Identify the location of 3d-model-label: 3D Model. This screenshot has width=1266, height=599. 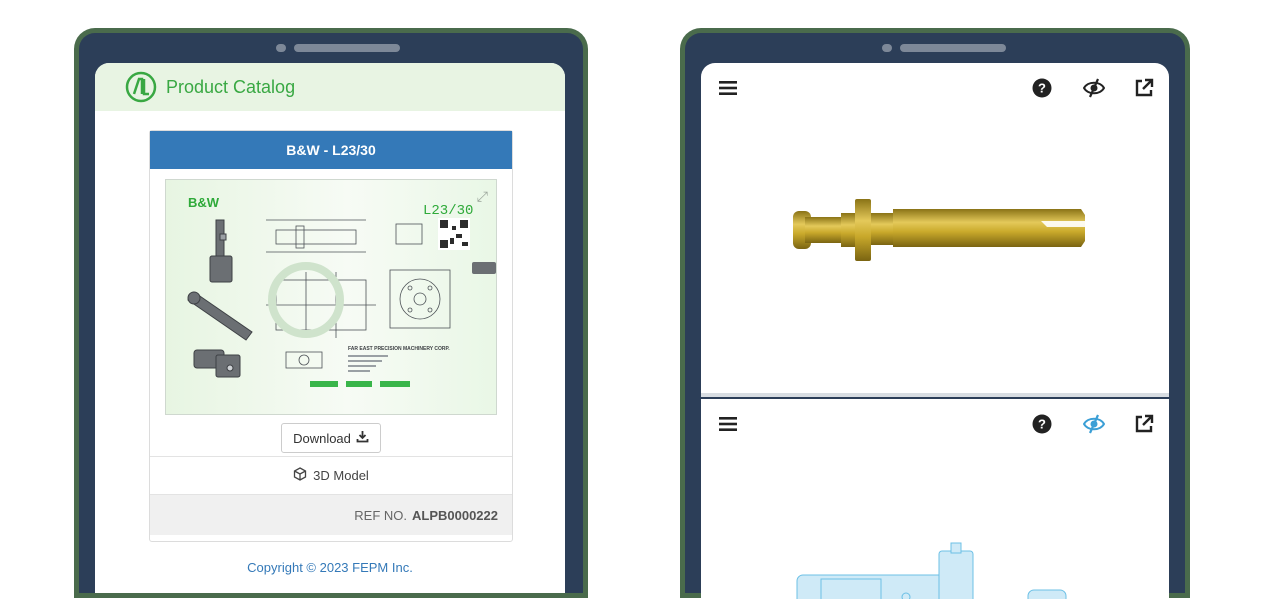
(341, 475).